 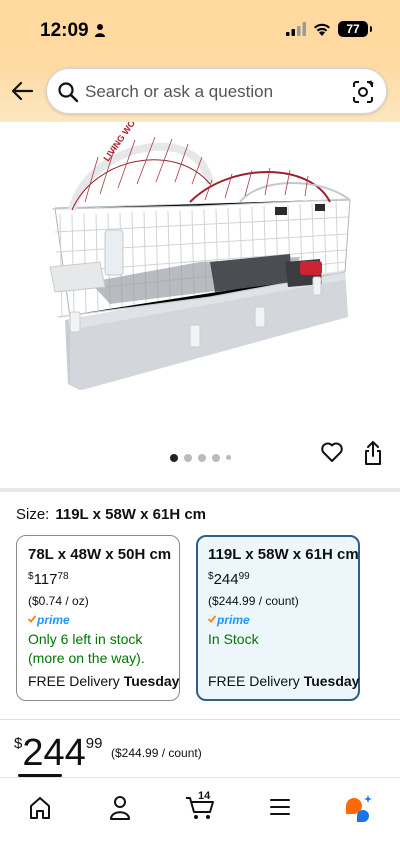 I want to click on size-selector-label: Size: 119L x 58W x 61H cm, so click(x=111, y=514).